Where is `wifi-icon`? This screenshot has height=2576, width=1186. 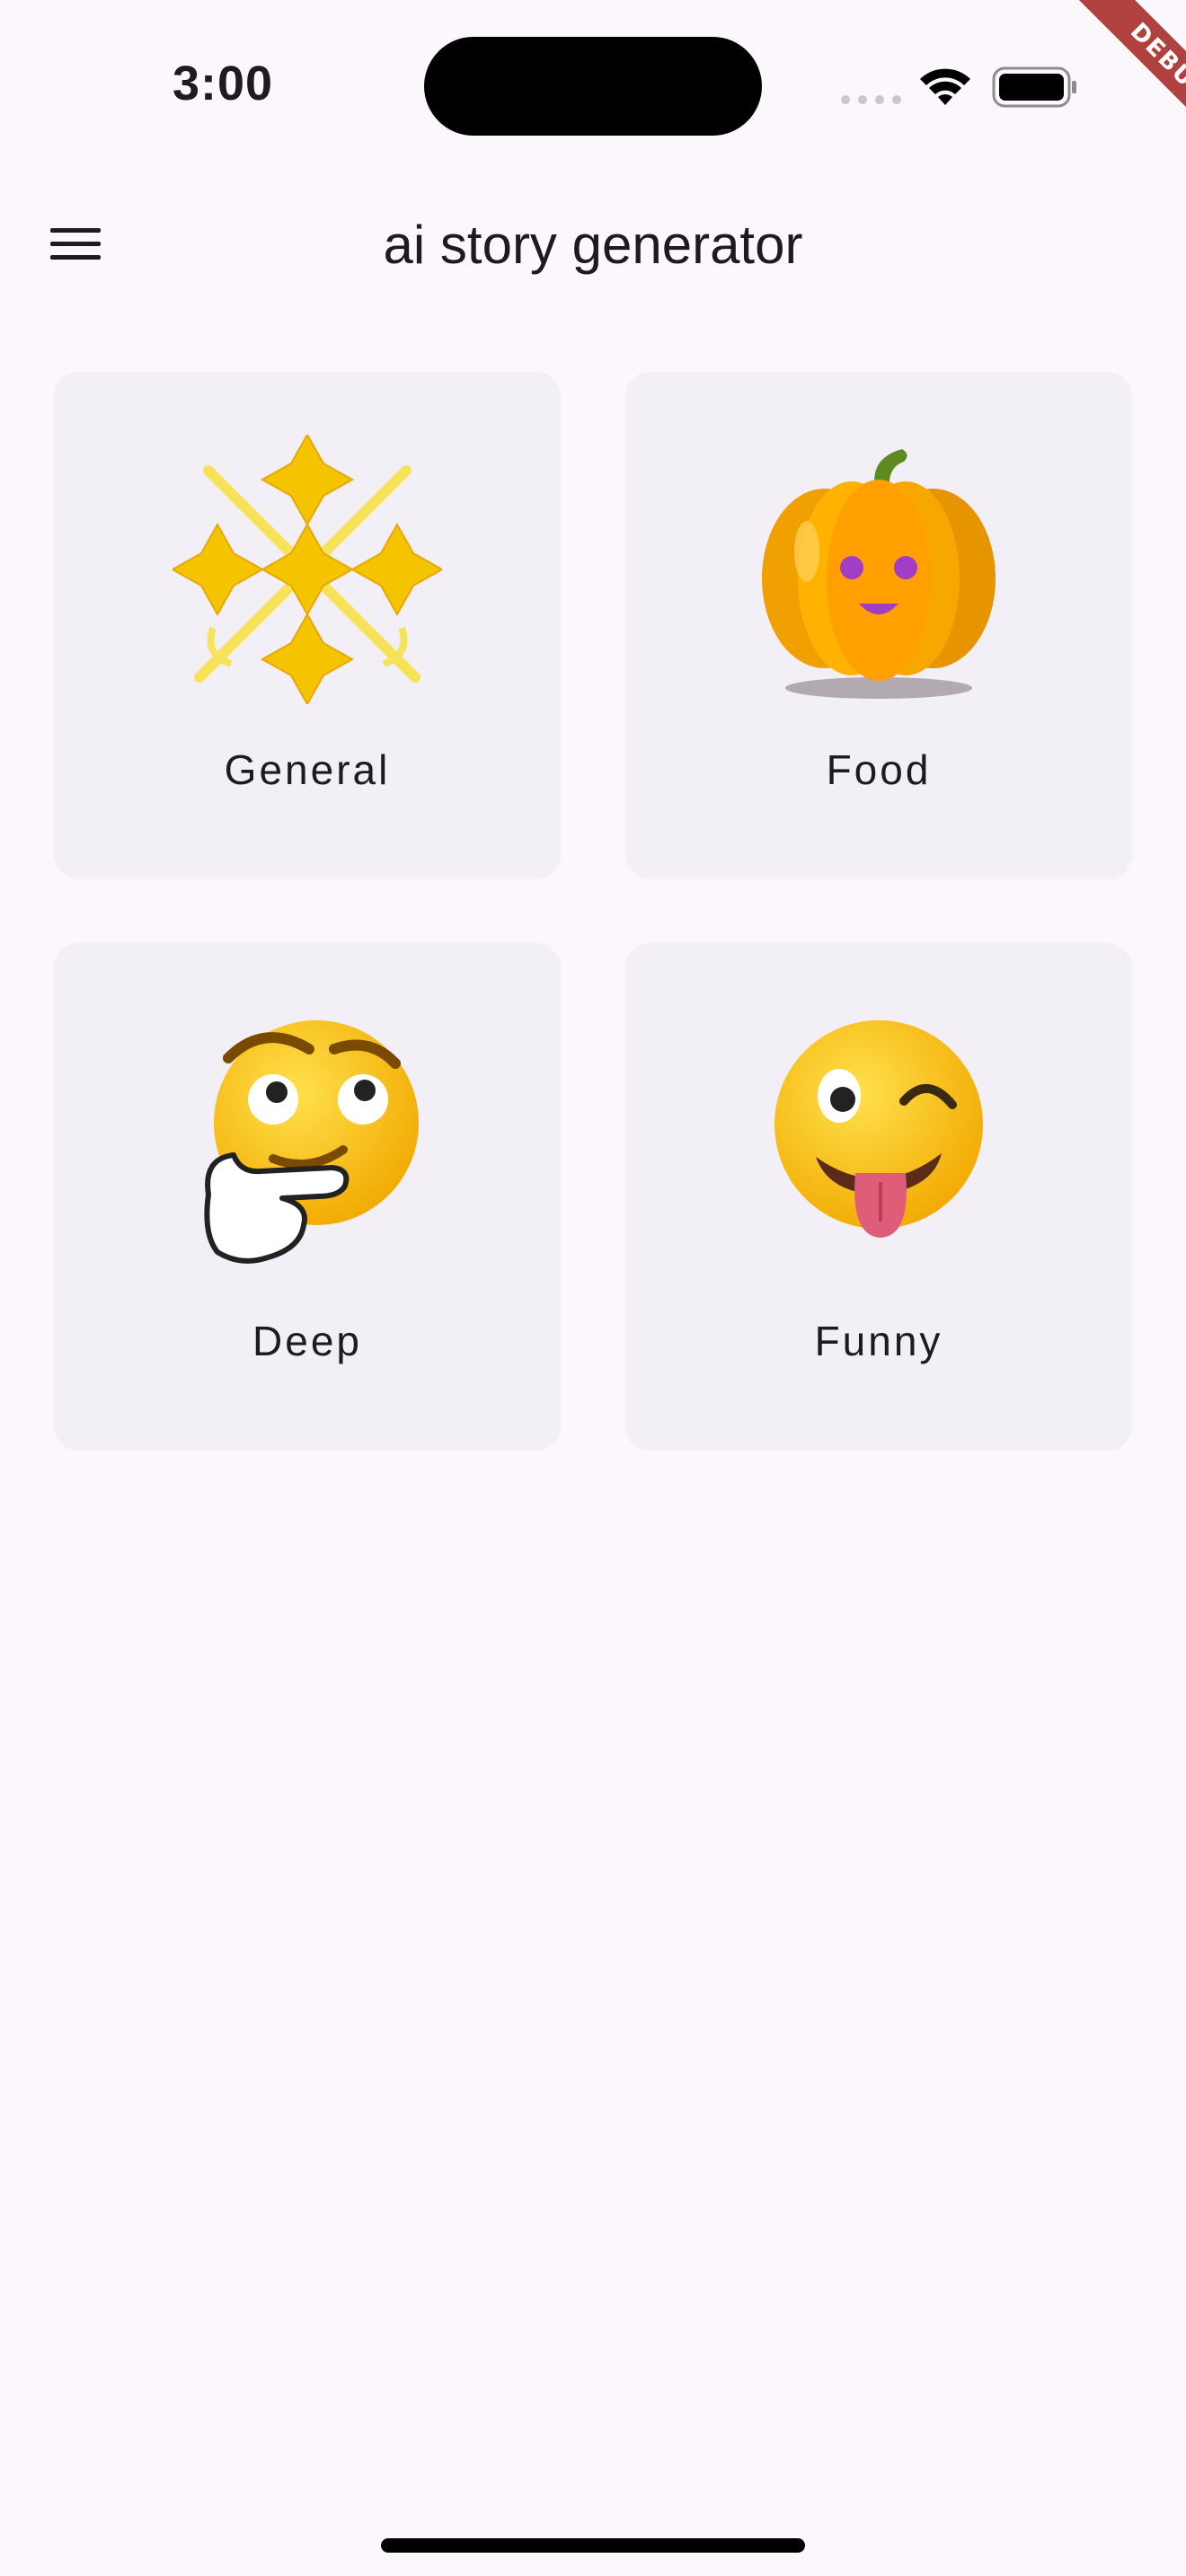
wifi-icon is located at coordinates (945, 86).